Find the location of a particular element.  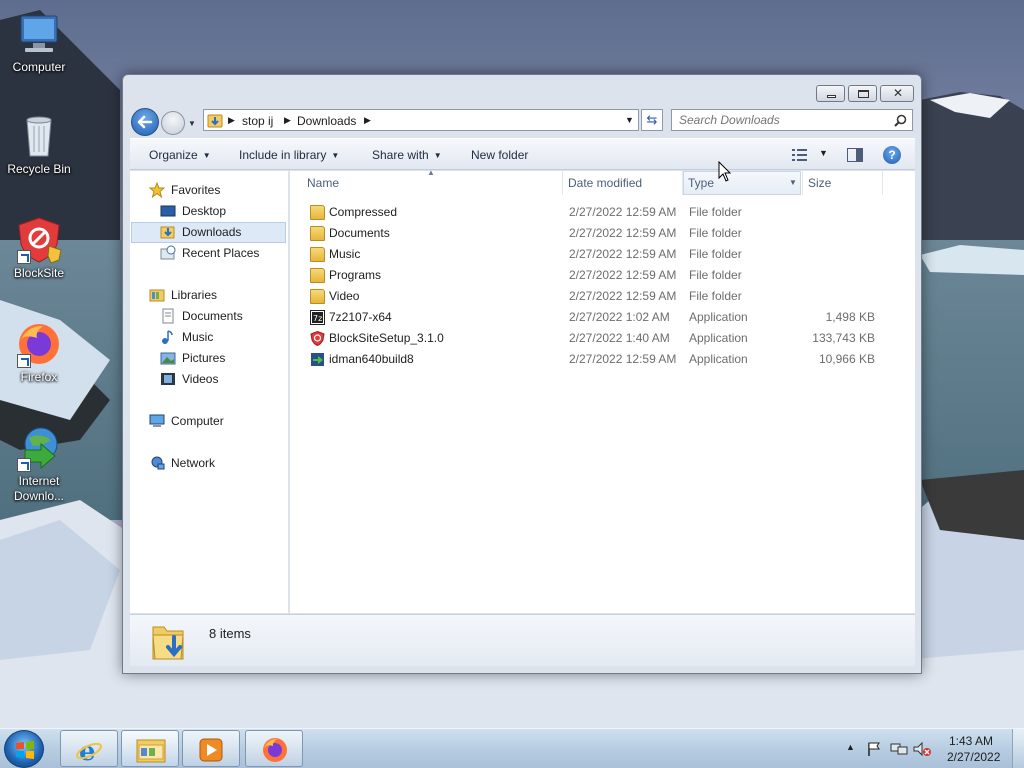

nav-item-downloads: Downloads is located at coordinates (220, 232).